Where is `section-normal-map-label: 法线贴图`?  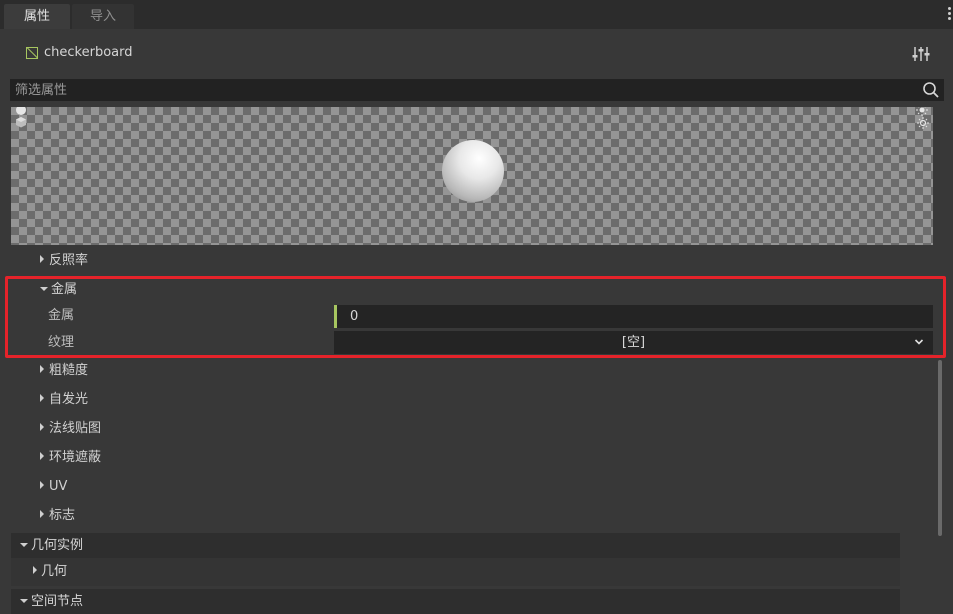
section-normal-map-label: 法线贴图 is located at coordinates (75, 428).